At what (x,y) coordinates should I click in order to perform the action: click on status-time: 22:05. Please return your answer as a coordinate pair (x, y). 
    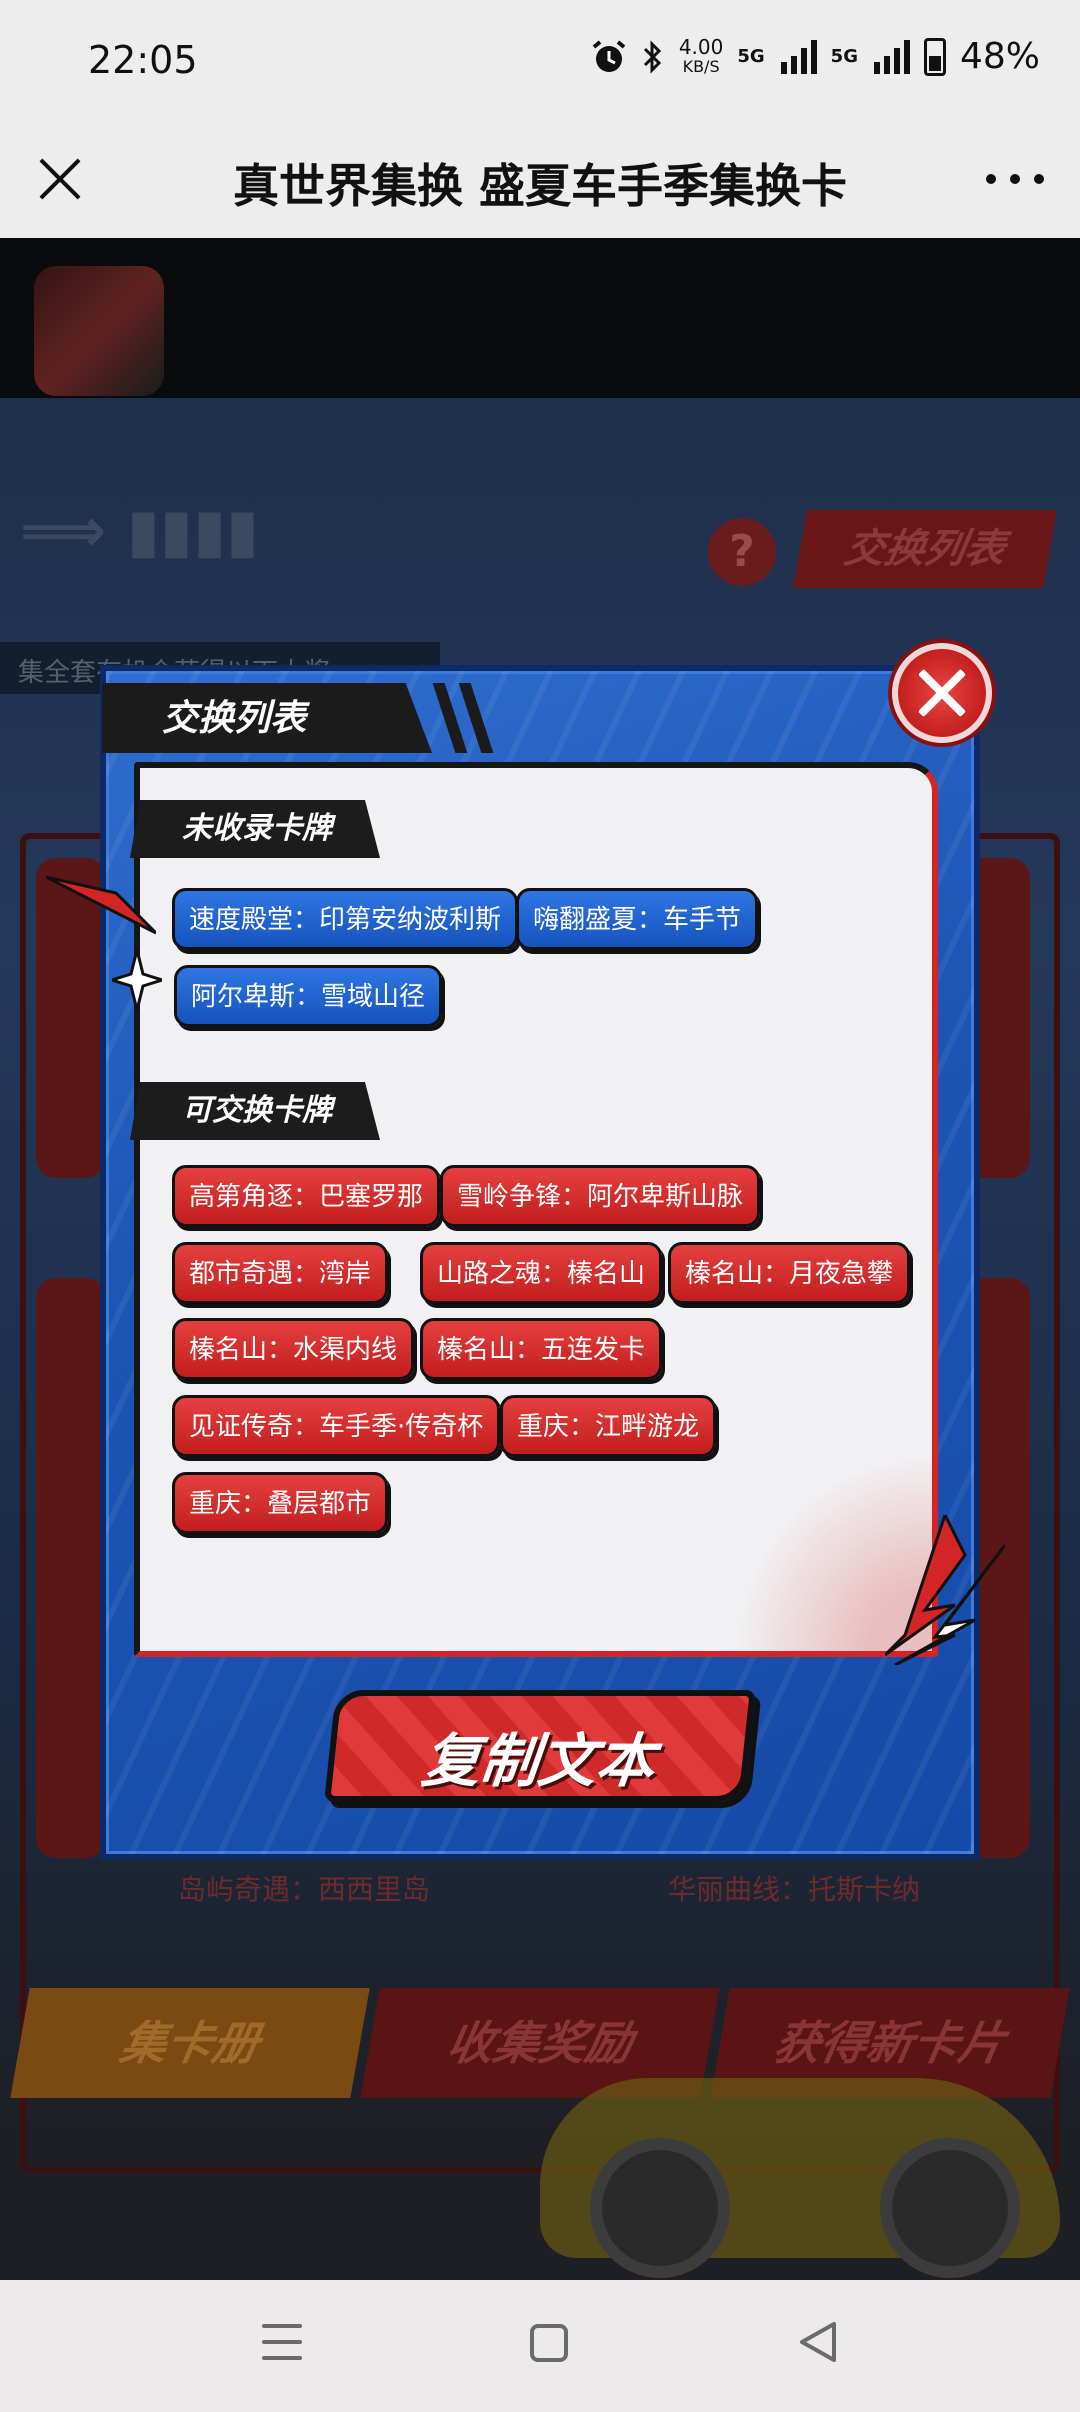
    Looking at the image, I should click on (143, 60).